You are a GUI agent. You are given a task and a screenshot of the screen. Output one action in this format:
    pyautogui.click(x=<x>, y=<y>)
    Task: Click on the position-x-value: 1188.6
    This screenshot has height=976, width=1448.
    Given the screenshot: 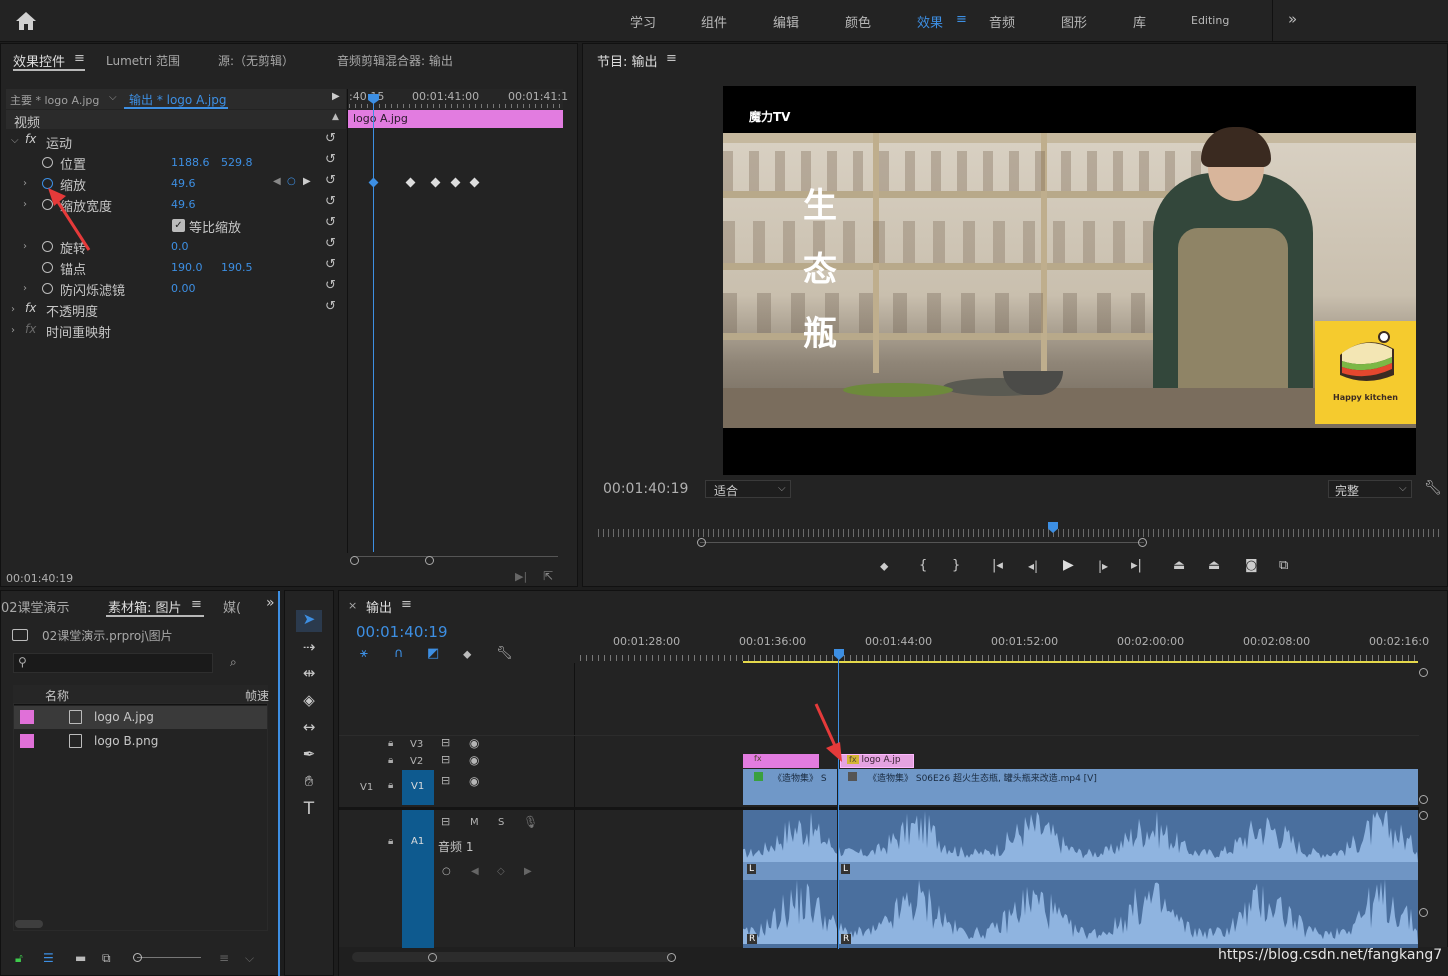 What is the action you would take?
    pyautogui.click(x=190, y=162)
    